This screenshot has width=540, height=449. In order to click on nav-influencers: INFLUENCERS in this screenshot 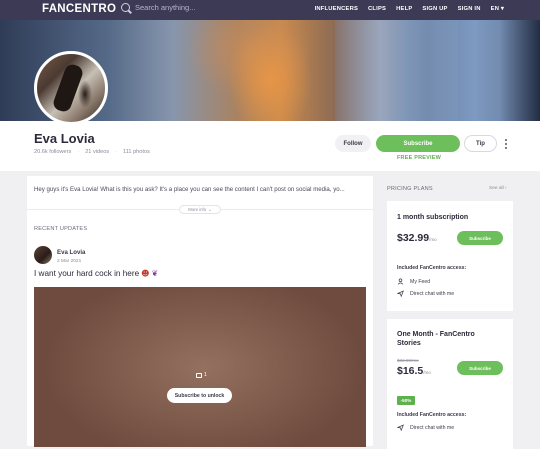, I will do `click(336, 9)`.